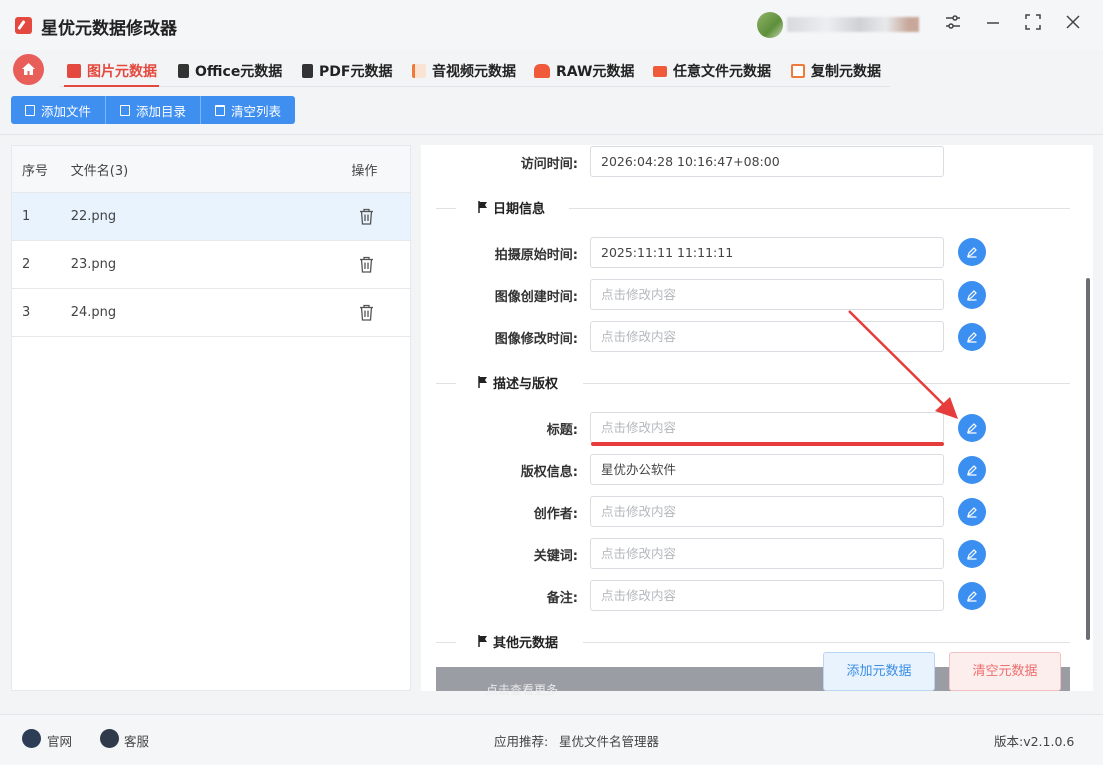  Describe the element at coordinates (536, 255) in the screenshot. I see `shot-time-label: 拍摄原始时间:` at that location.